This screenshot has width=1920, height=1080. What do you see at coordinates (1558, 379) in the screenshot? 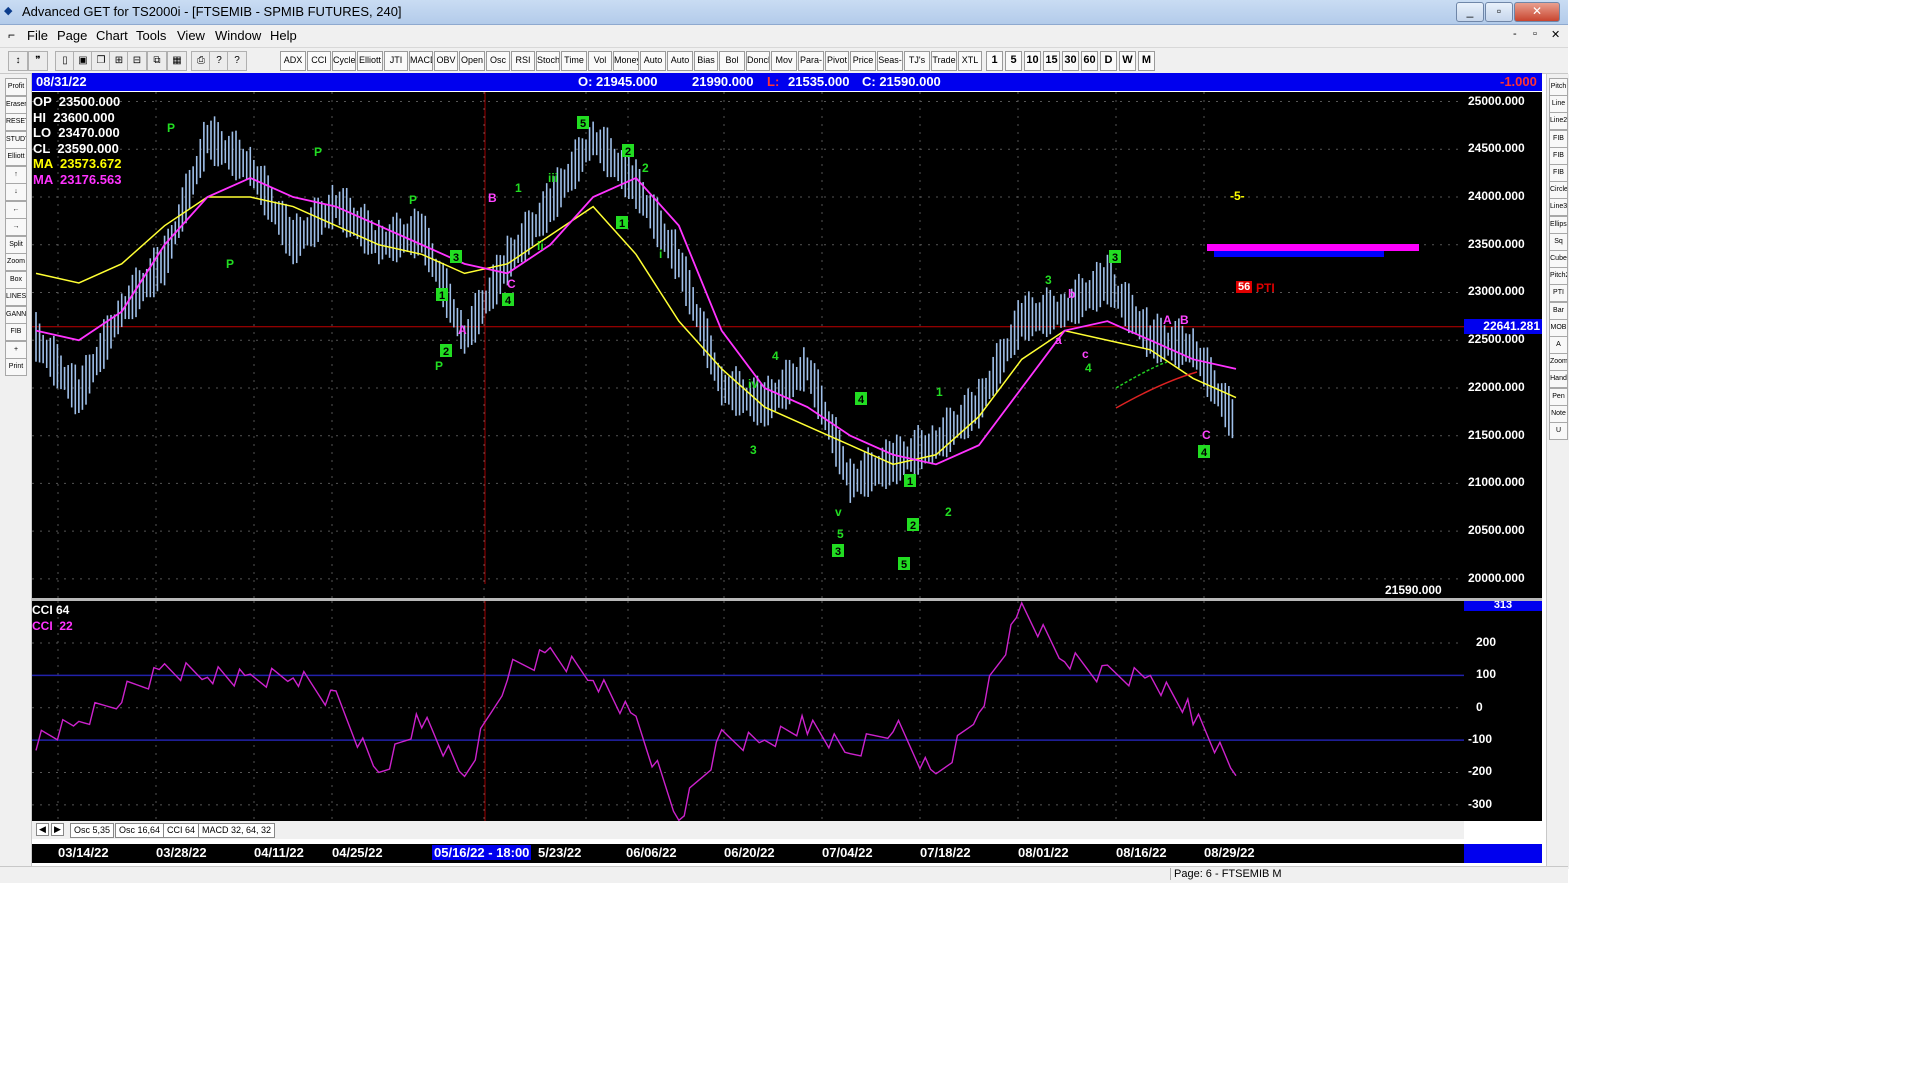
I see `right-tool-button: Hand` at bounding box center [1558, 379].